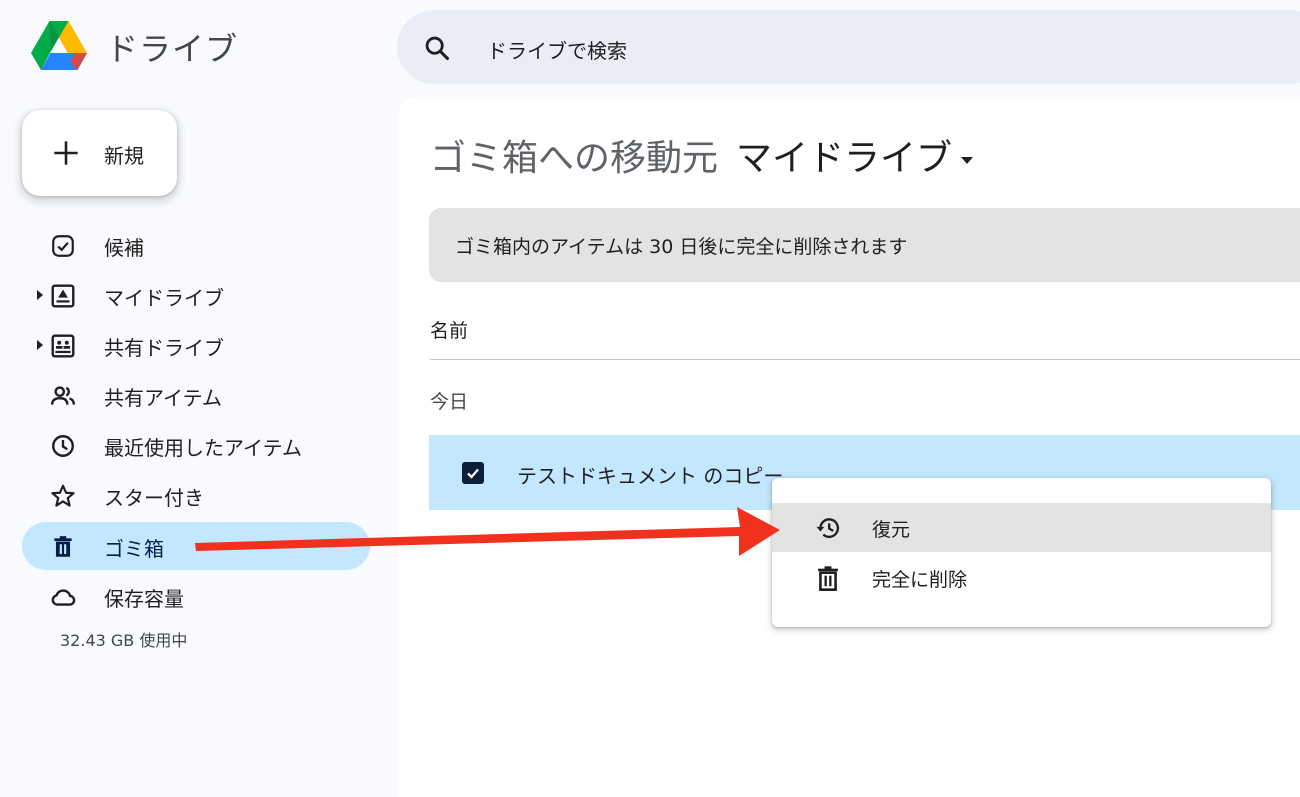 Image resolution: width=1300 pixels, height=797 pixels. I want to click on group-label-today: 今日, so click(449, 402).